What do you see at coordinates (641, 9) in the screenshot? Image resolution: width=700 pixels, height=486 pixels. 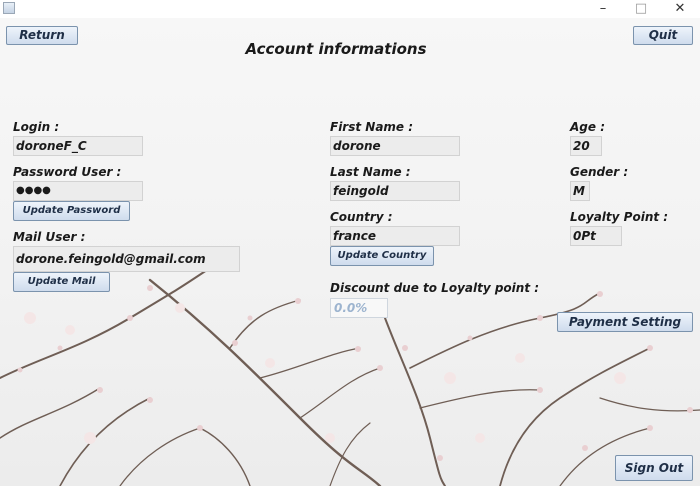 I see `maximize-button: □` at bounding box center [641, 9].